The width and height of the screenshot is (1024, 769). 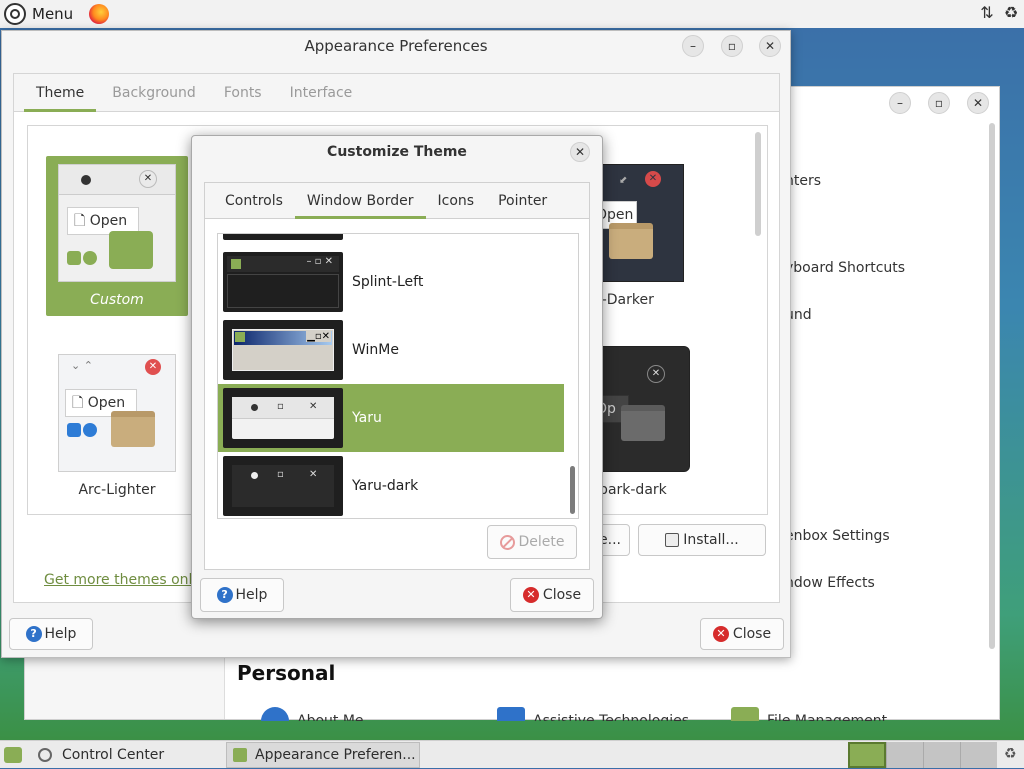 I want to click on menu-button: Menu, so click(x=38, y=14).